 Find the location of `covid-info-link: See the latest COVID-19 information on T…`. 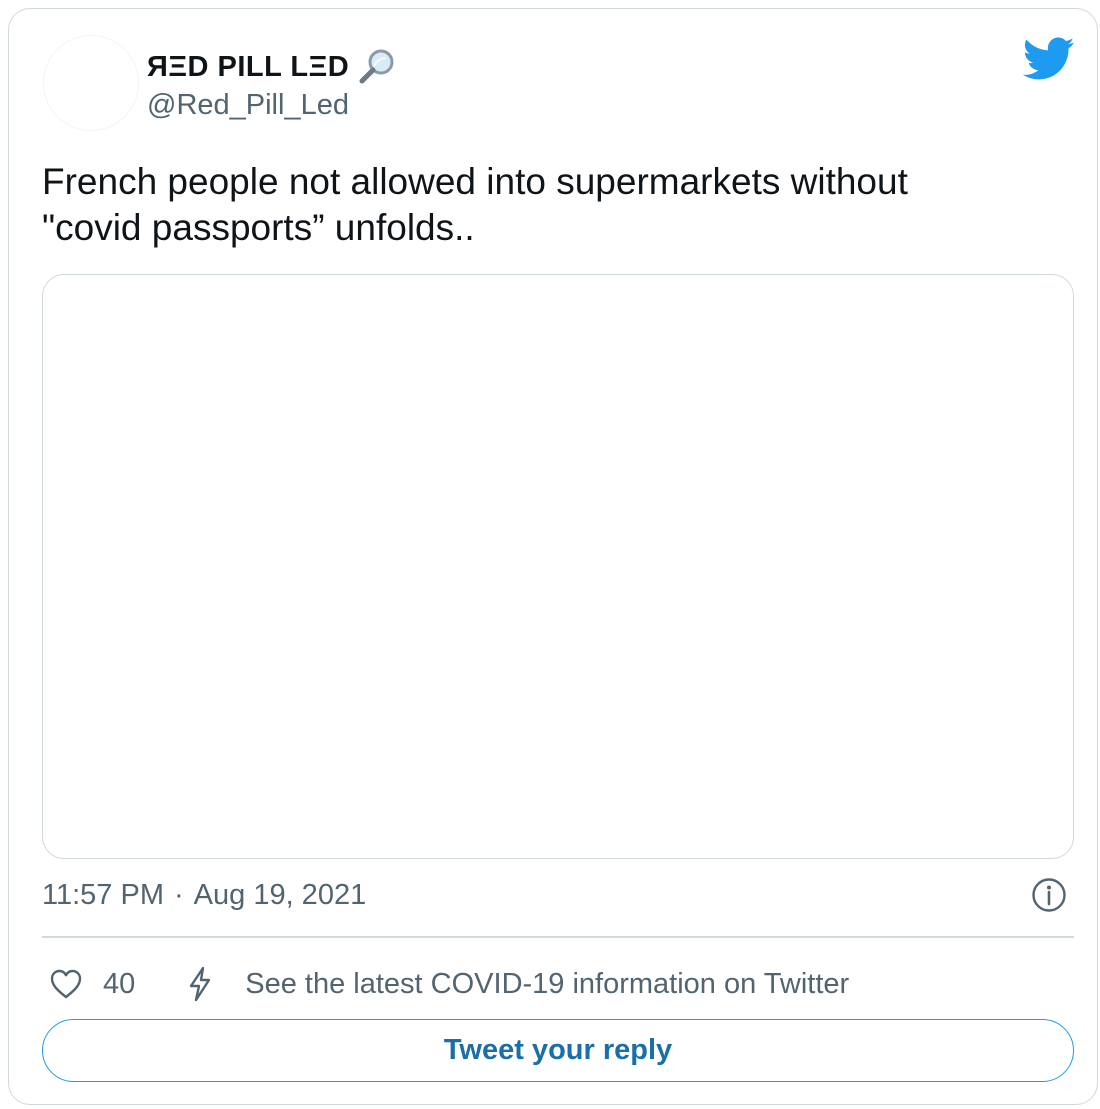

covid-info-link: See the latest COVID-19 information on T… is located at coordinates (547, 984).